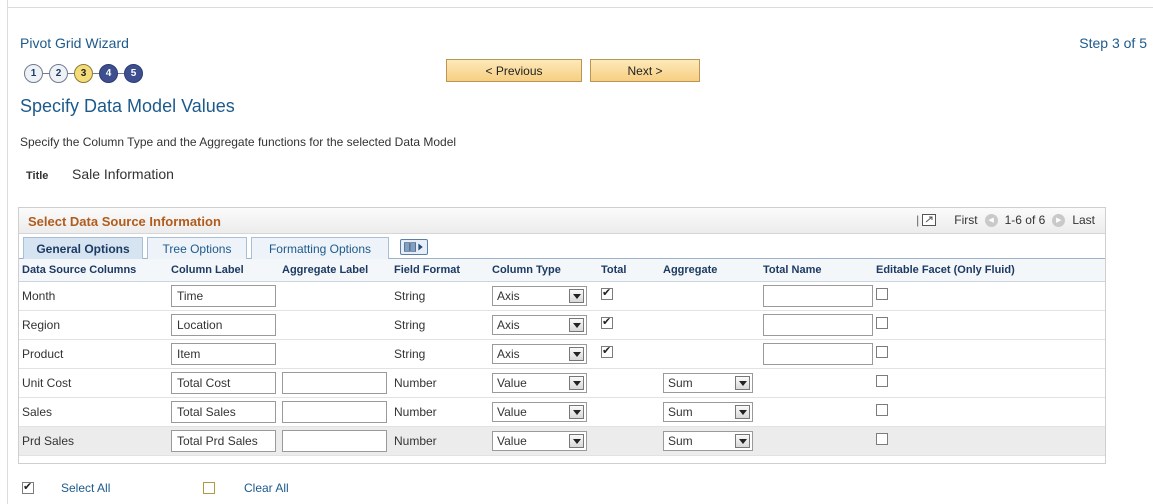  What do you see at coordinates (440, 270) in the screenshot?
I see `column-header: Field Format` at bounding box center [440, 270].